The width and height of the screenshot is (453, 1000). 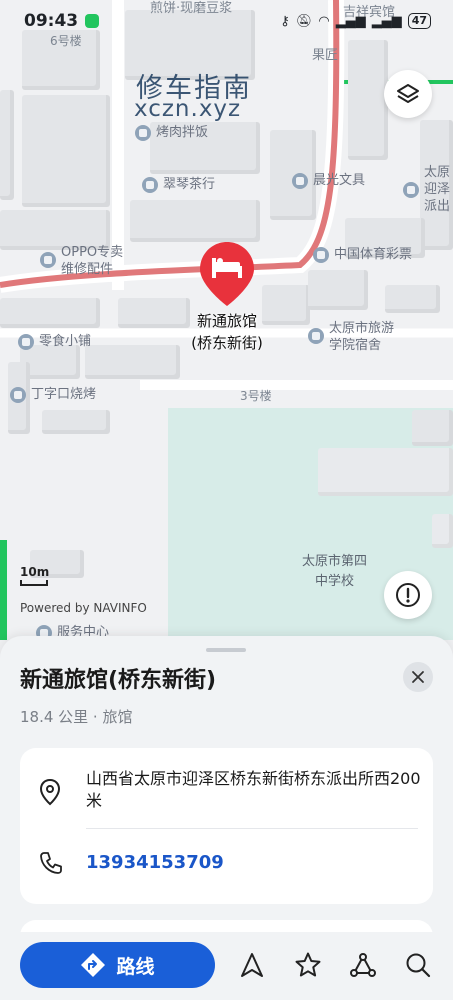 I want to click on school-label: 太原市第四 中学校, so click(x=335, y=571).